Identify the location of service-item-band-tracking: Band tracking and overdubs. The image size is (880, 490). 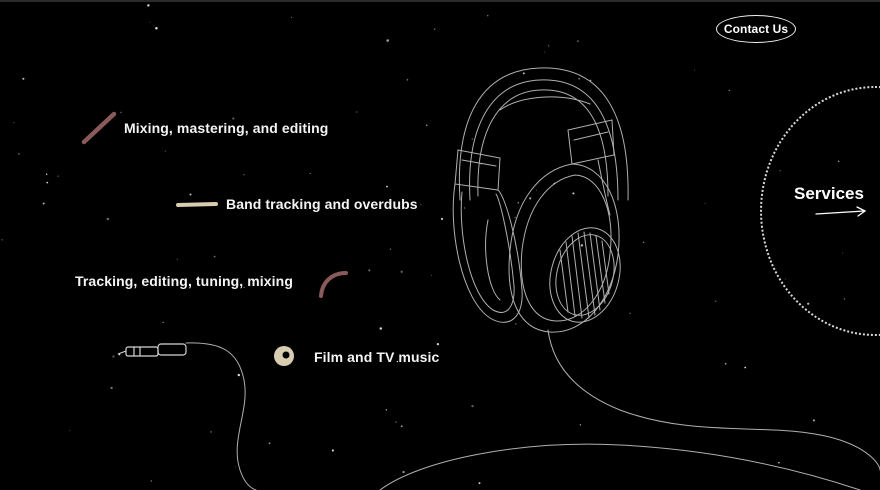
(322, 204).